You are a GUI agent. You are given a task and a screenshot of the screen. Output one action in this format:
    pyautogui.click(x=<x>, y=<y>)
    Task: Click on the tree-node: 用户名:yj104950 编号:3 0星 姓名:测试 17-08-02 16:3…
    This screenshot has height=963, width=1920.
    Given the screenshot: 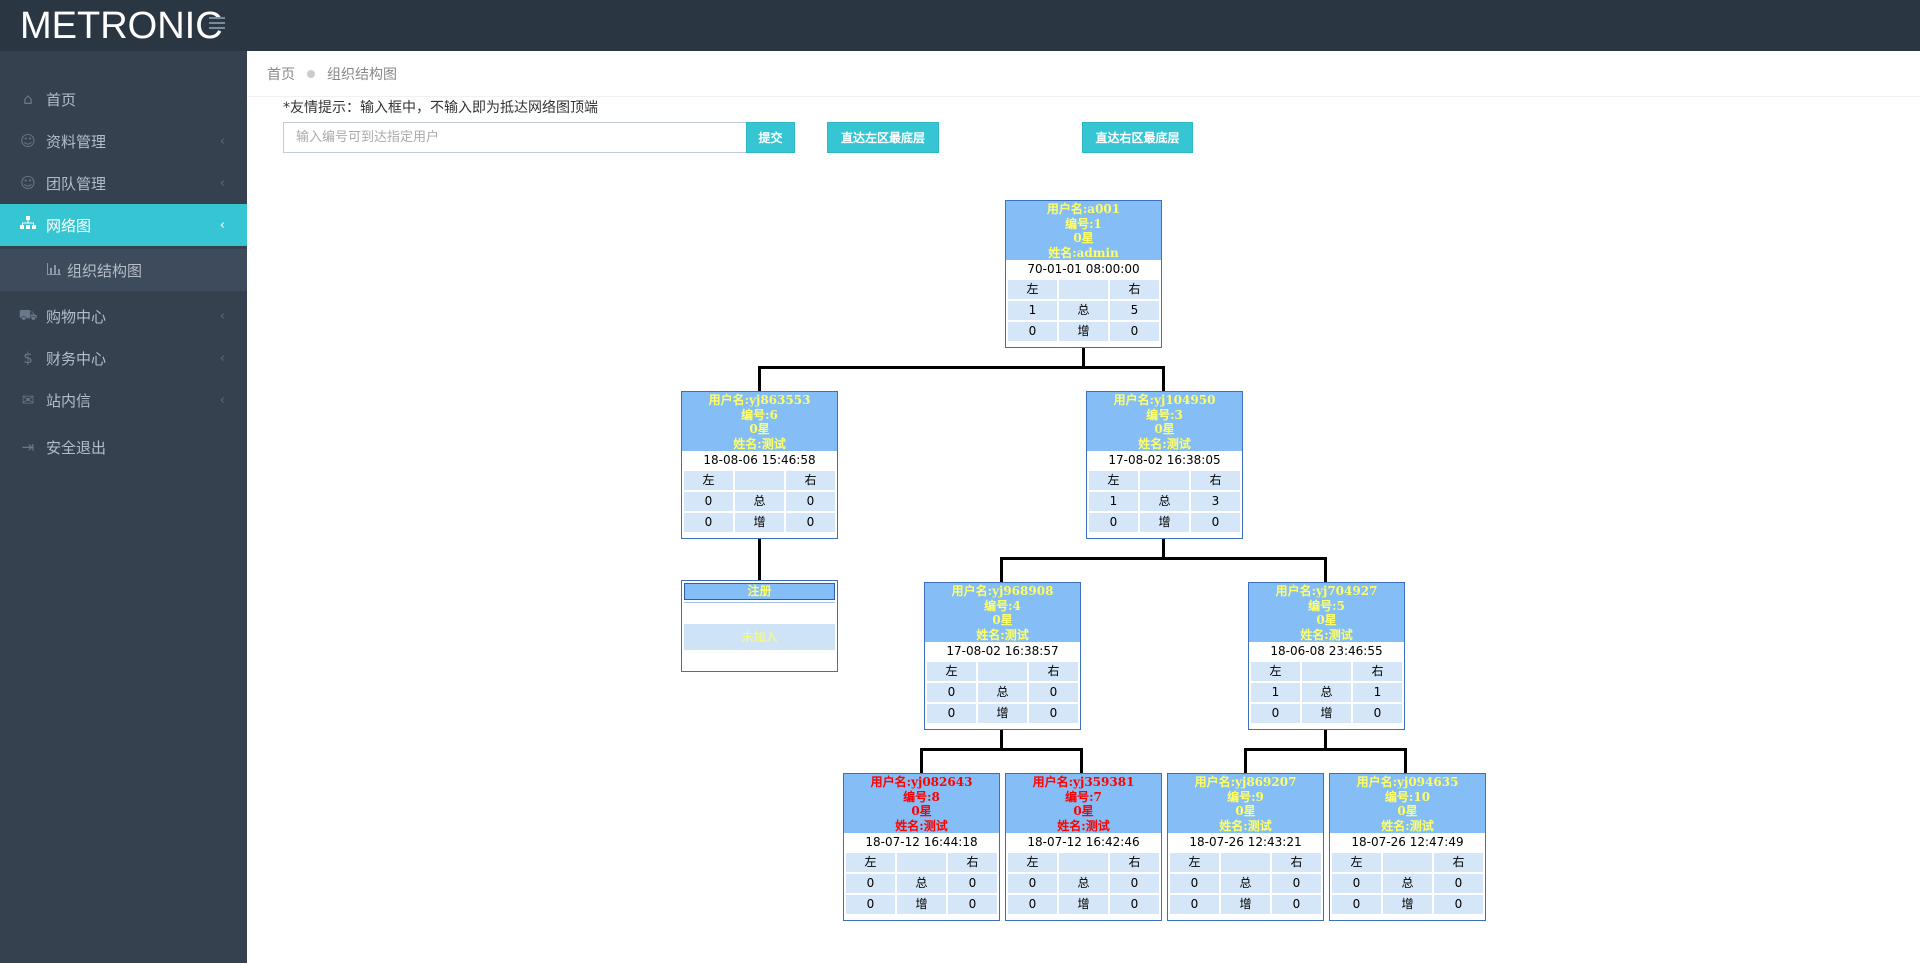 What is the action you would take?
    pyautogui.click(x=1164, y=465)
    